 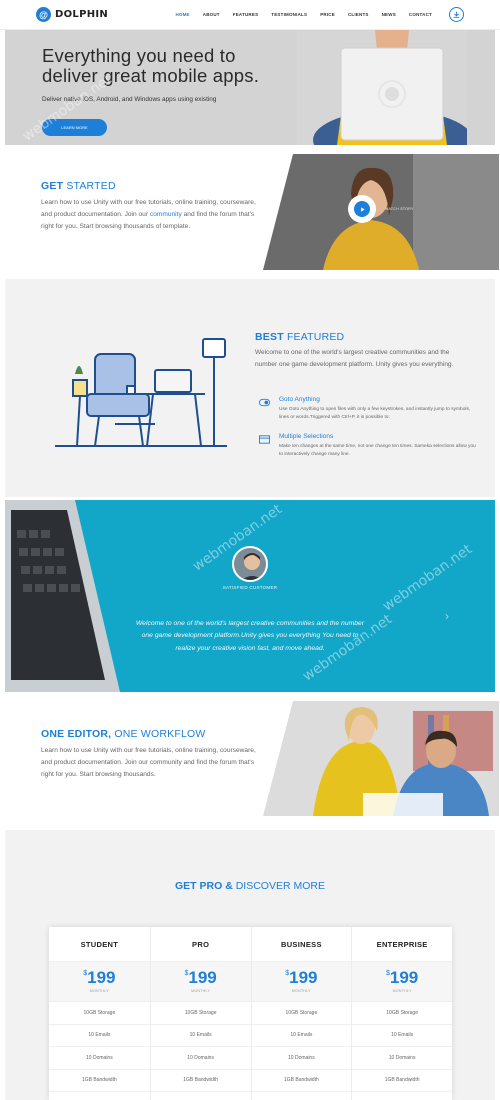 I want to click on one-editor-title-bold: ONE EDITOR,, so click(x=76, y=734).